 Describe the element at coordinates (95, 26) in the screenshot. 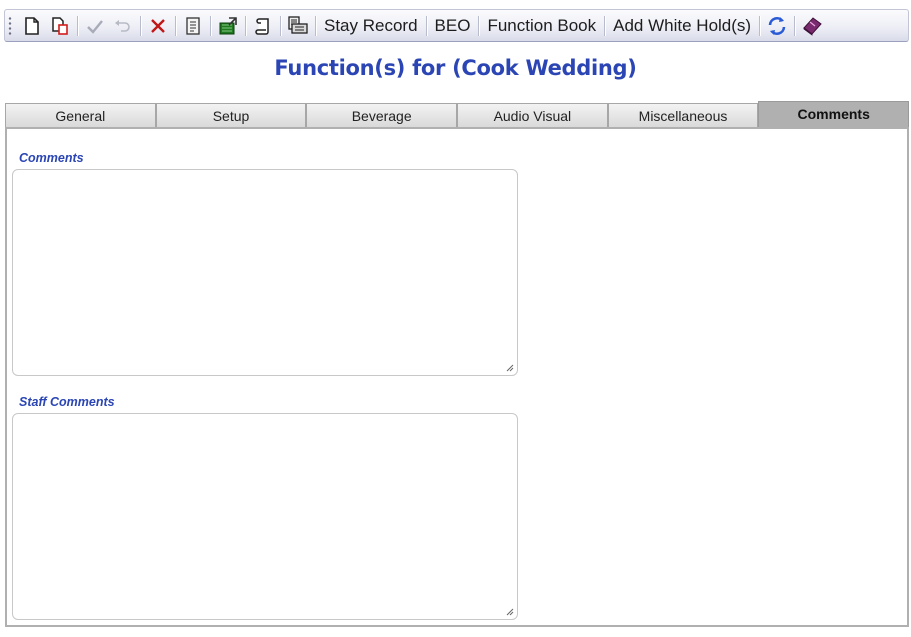

I see `save-check-icon` at that location.